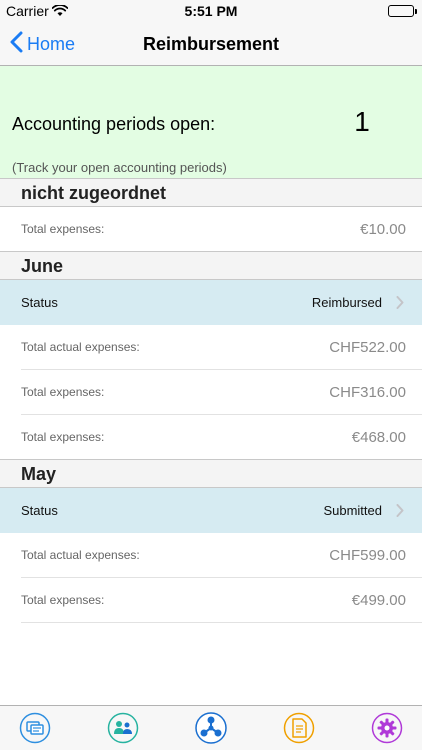  What do you see at coordinates (211, 192) in the screenshot?
I see `section-header-unassigned: nicht zugeordnet` at bounding box center [211, 192].